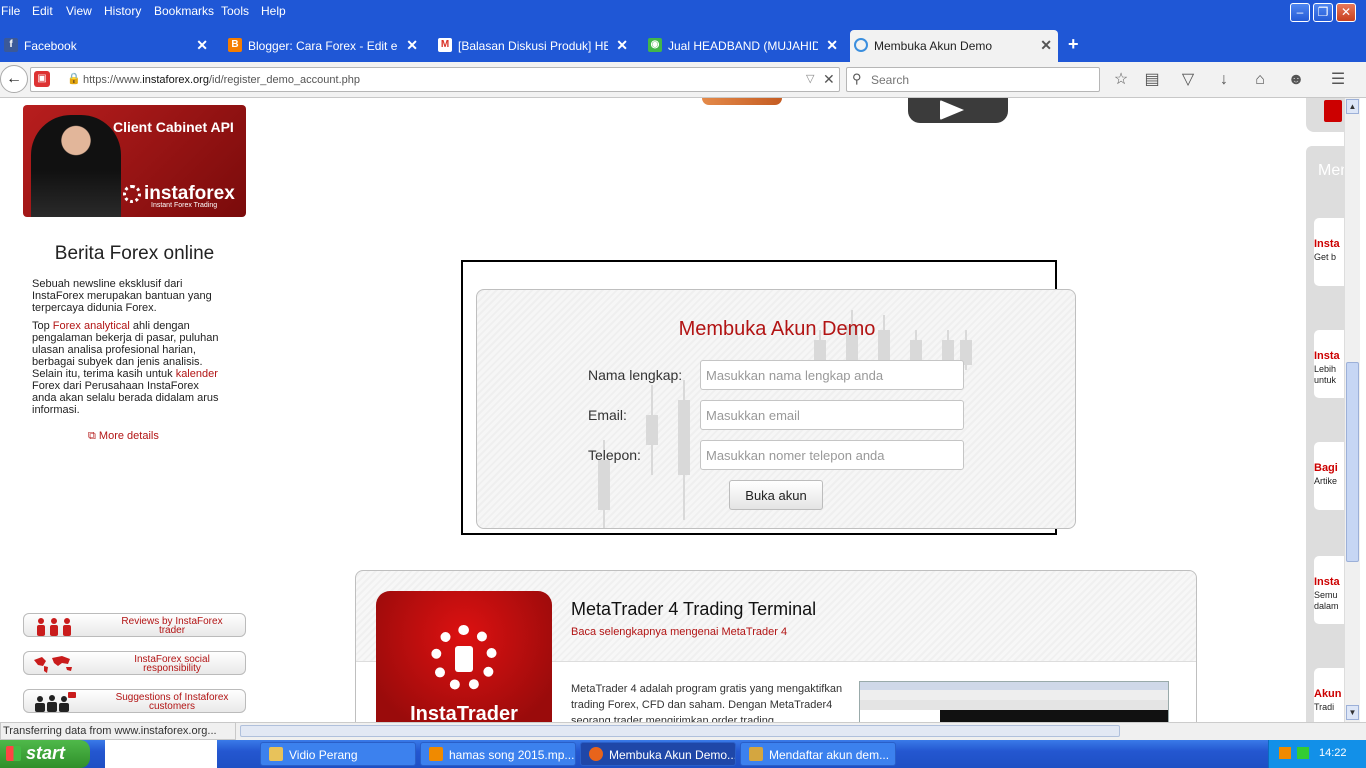 The width and height of the screenshot is (1366, 768). I want to click on taskbar-blank-area, so click(161, 754).